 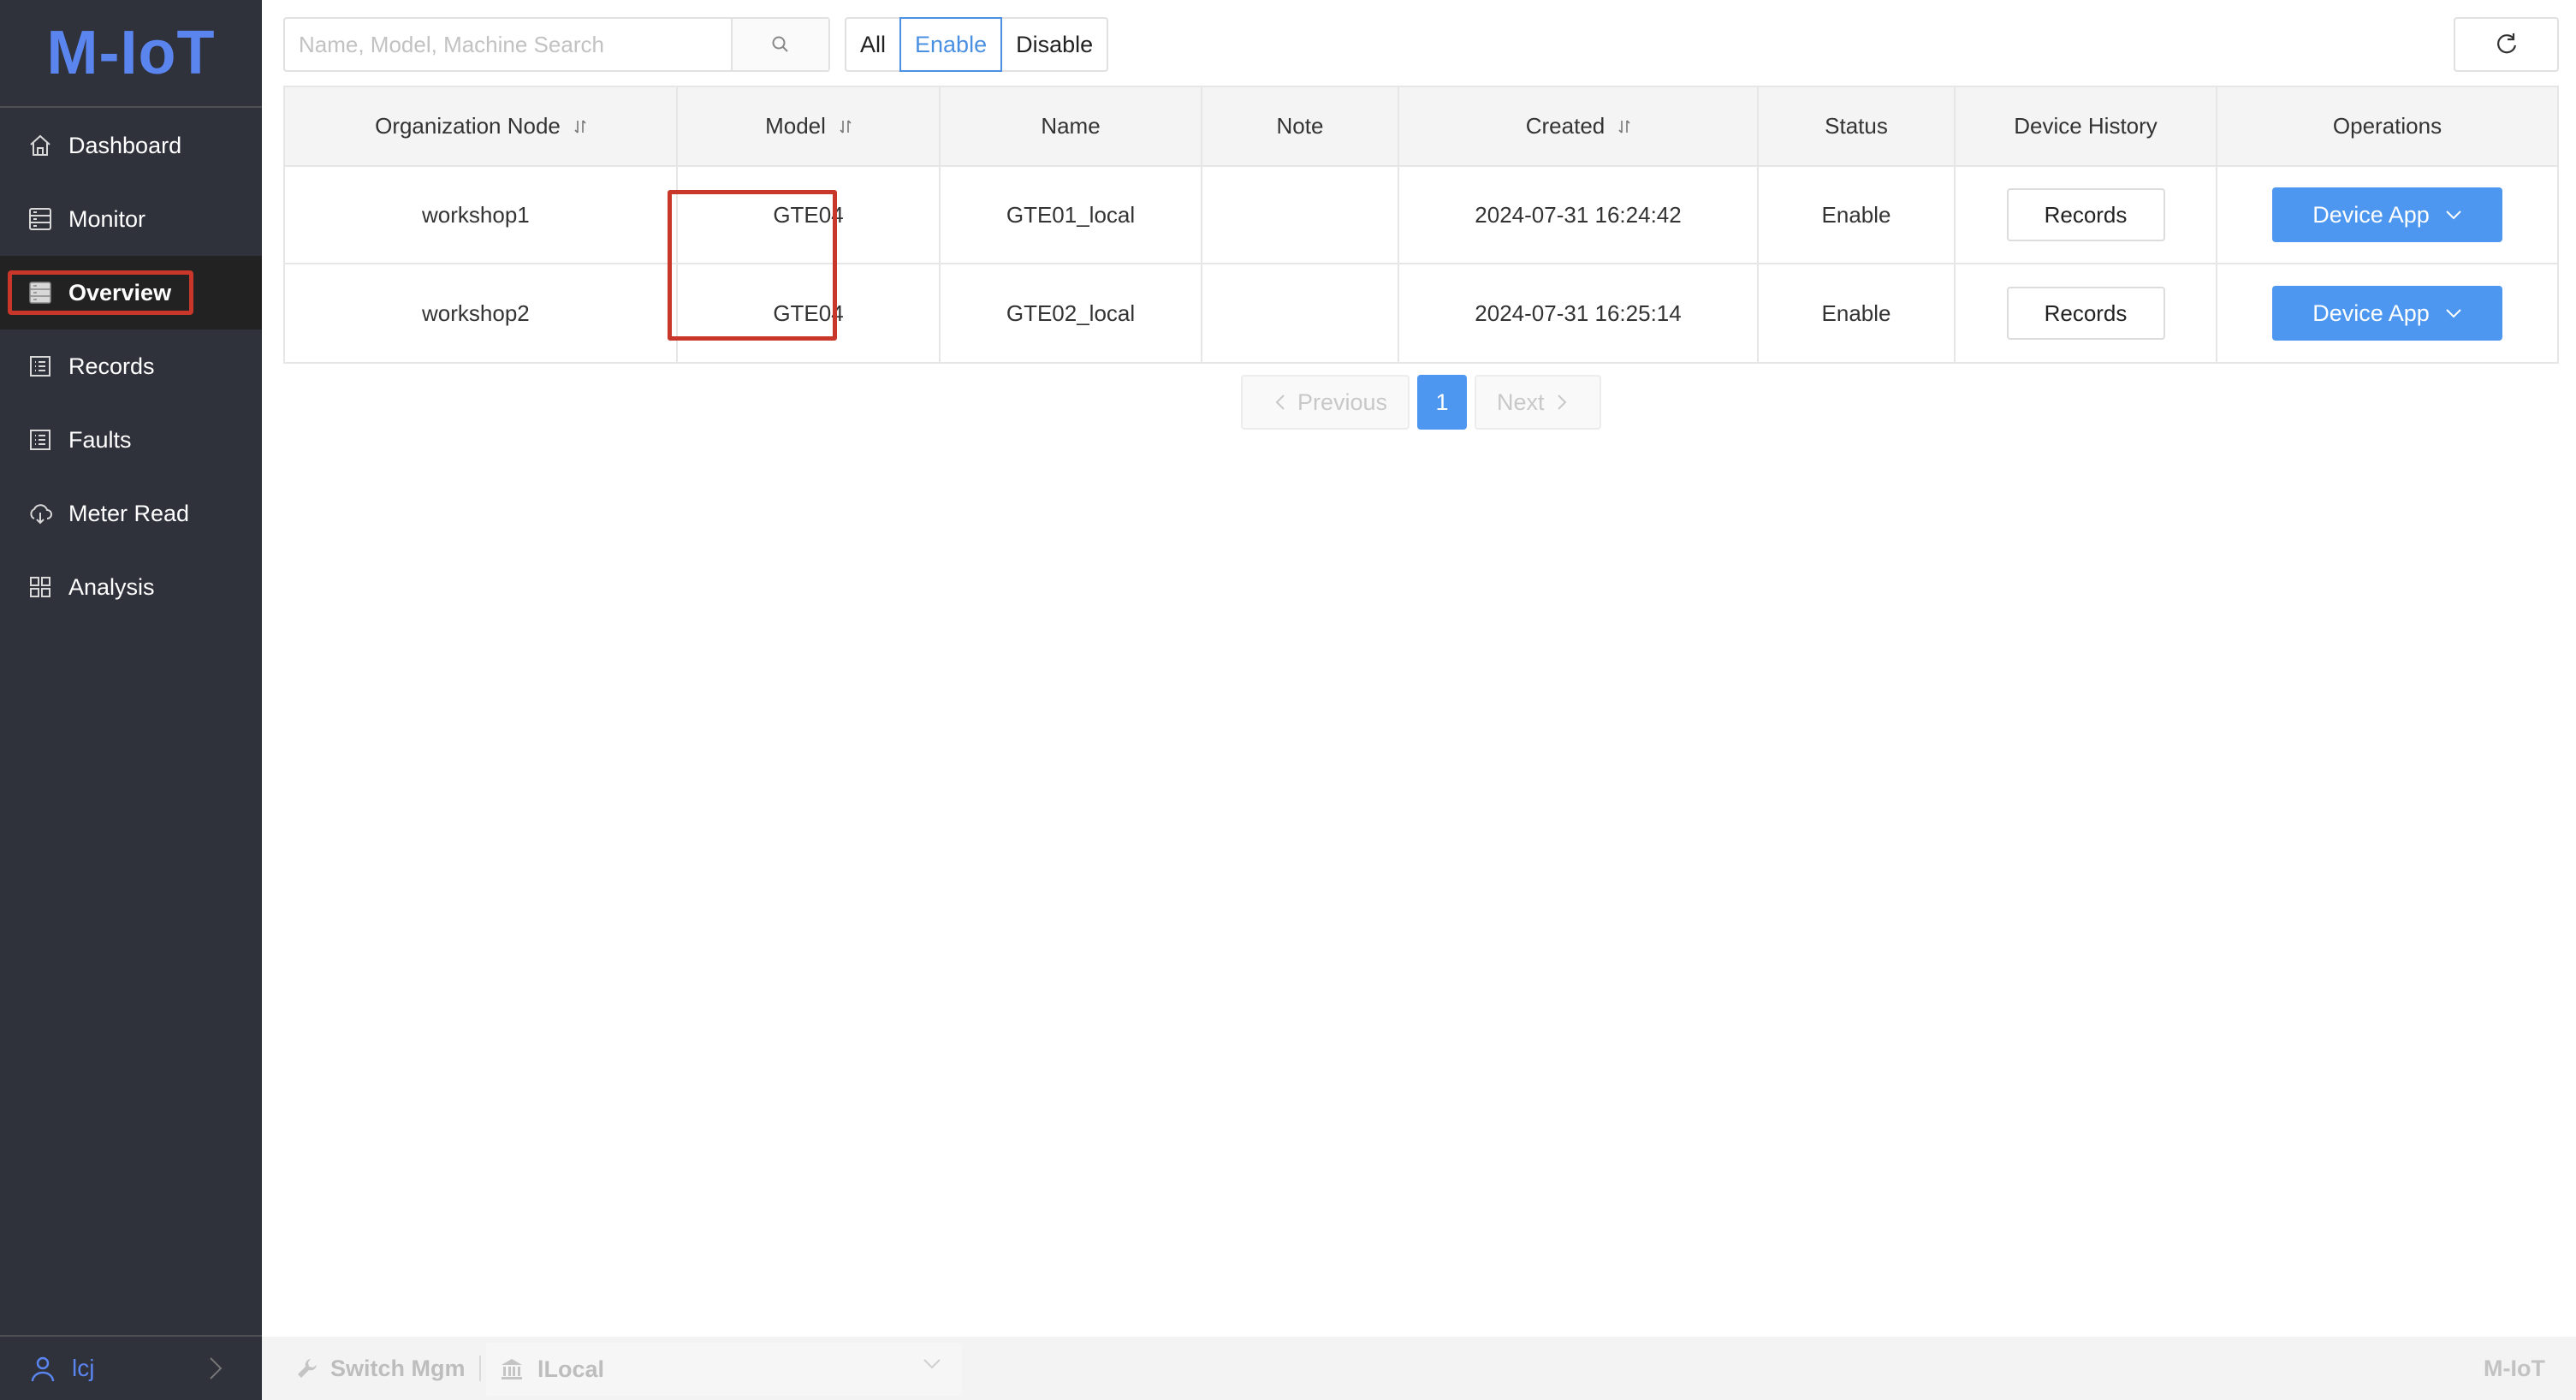 I want to click on wrench-icon, so click(x=307, y=1368).